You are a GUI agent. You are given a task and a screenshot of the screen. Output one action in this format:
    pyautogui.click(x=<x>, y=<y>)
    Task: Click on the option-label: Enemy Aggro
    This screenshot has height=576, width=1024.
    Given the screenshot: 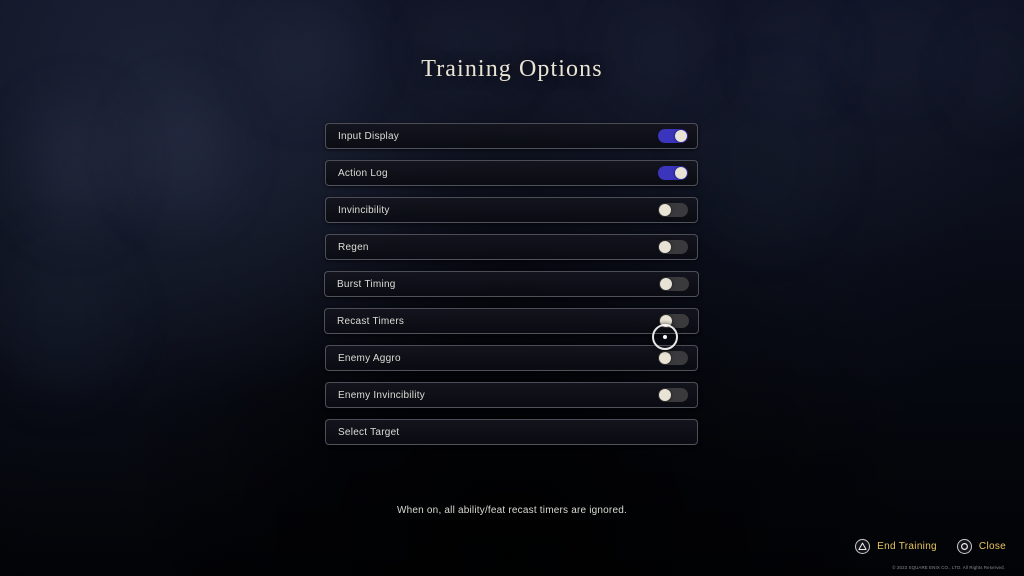 What is the action you would take?
    pyautogui.click(x=369, y=358)
    